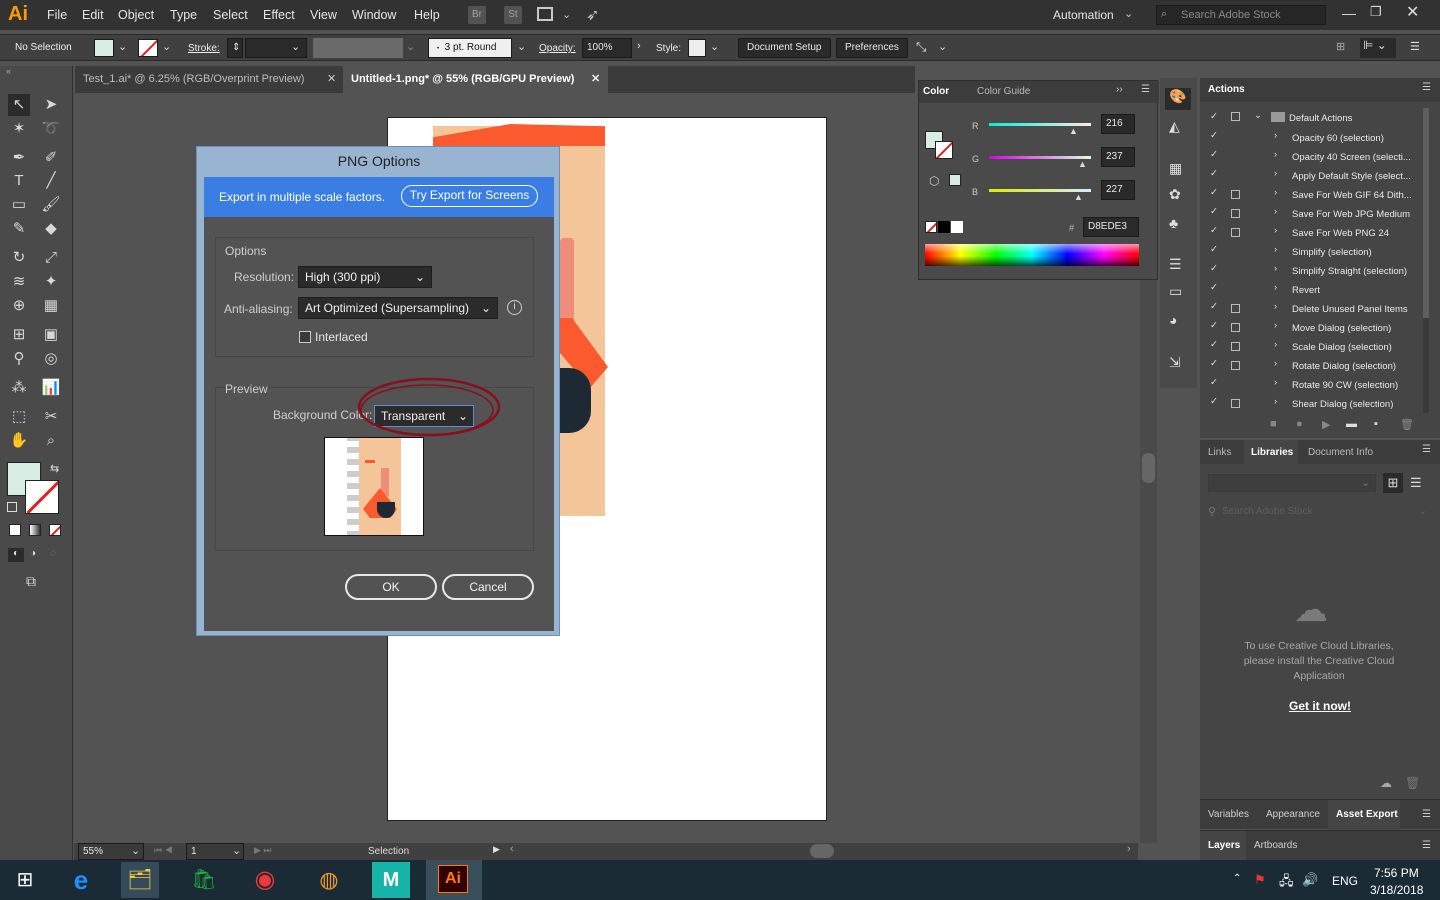 Image resolution: width=1440 pixels, height=900 pixels. I want to click on scroll-left-icon: ‹, so click(512, 849).